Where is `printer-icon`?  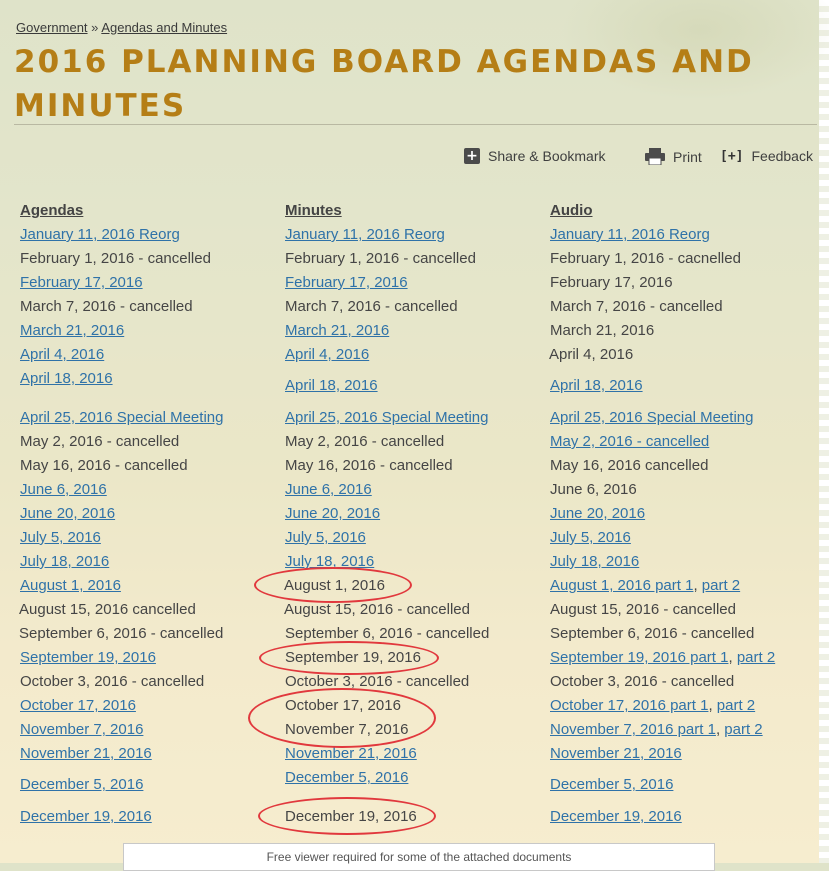
printer-icon is located at coordinates (655, 156).